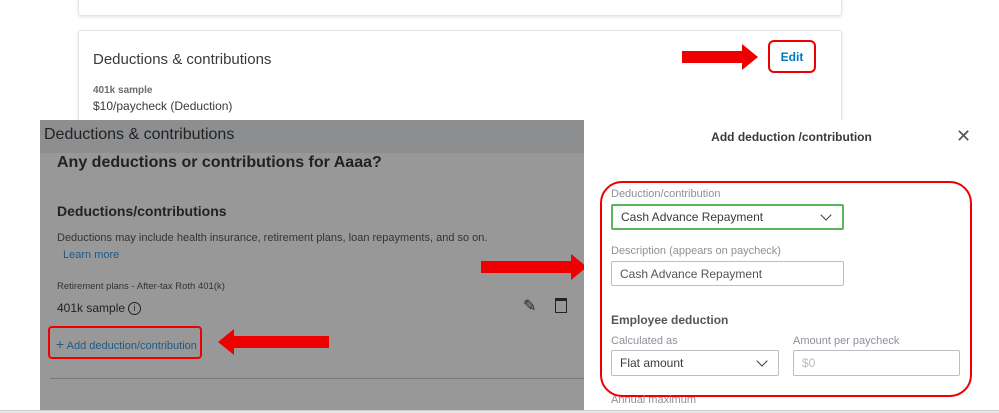 The image size is (999, 413). What do you see at coordinates (273, 342) in the screenshot?
I see `annotation-arrow-add` at bounding box center [273, 342].